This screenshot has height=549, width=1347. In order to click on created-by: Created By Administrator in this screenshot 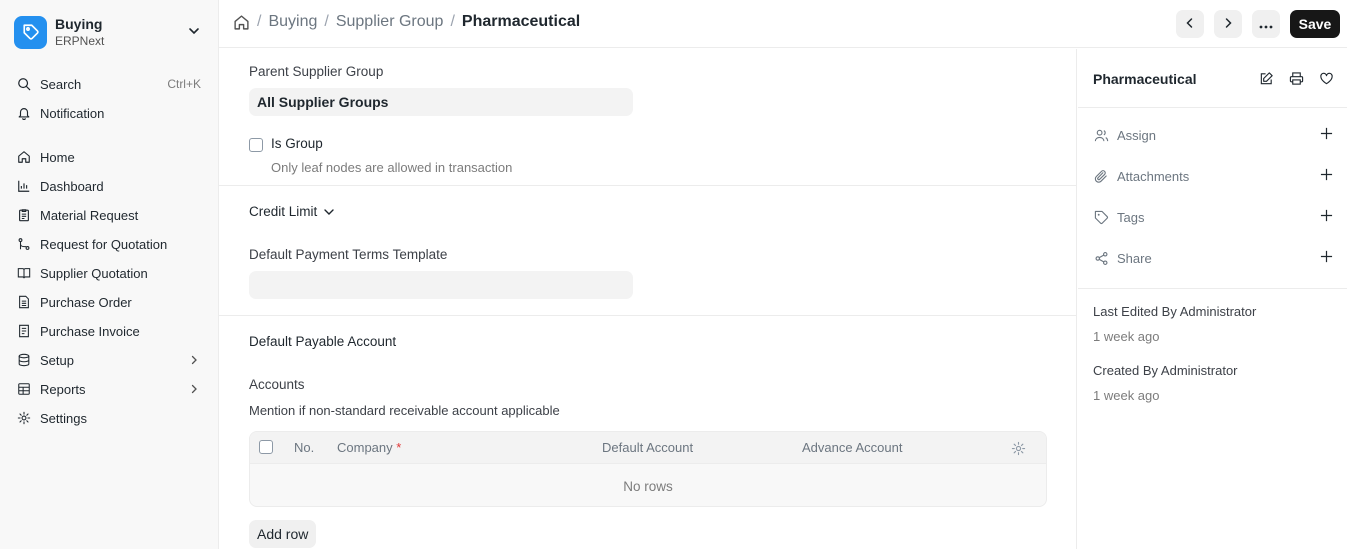, I will do `click(1165, 370)`.